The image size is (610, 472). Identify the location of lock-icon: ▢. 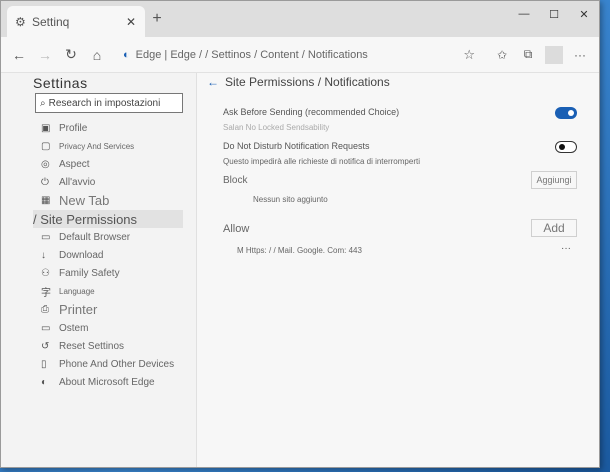
(46, 146).